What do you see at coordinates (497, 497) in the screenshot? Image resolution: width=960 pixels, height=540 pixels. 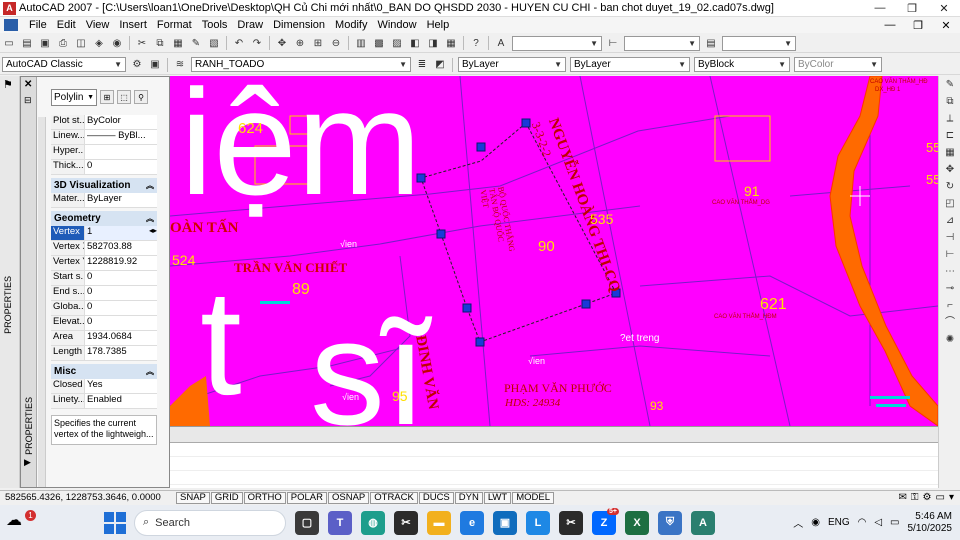 I see `lwt-toggle: LWT` at bounding box center [497, 497].